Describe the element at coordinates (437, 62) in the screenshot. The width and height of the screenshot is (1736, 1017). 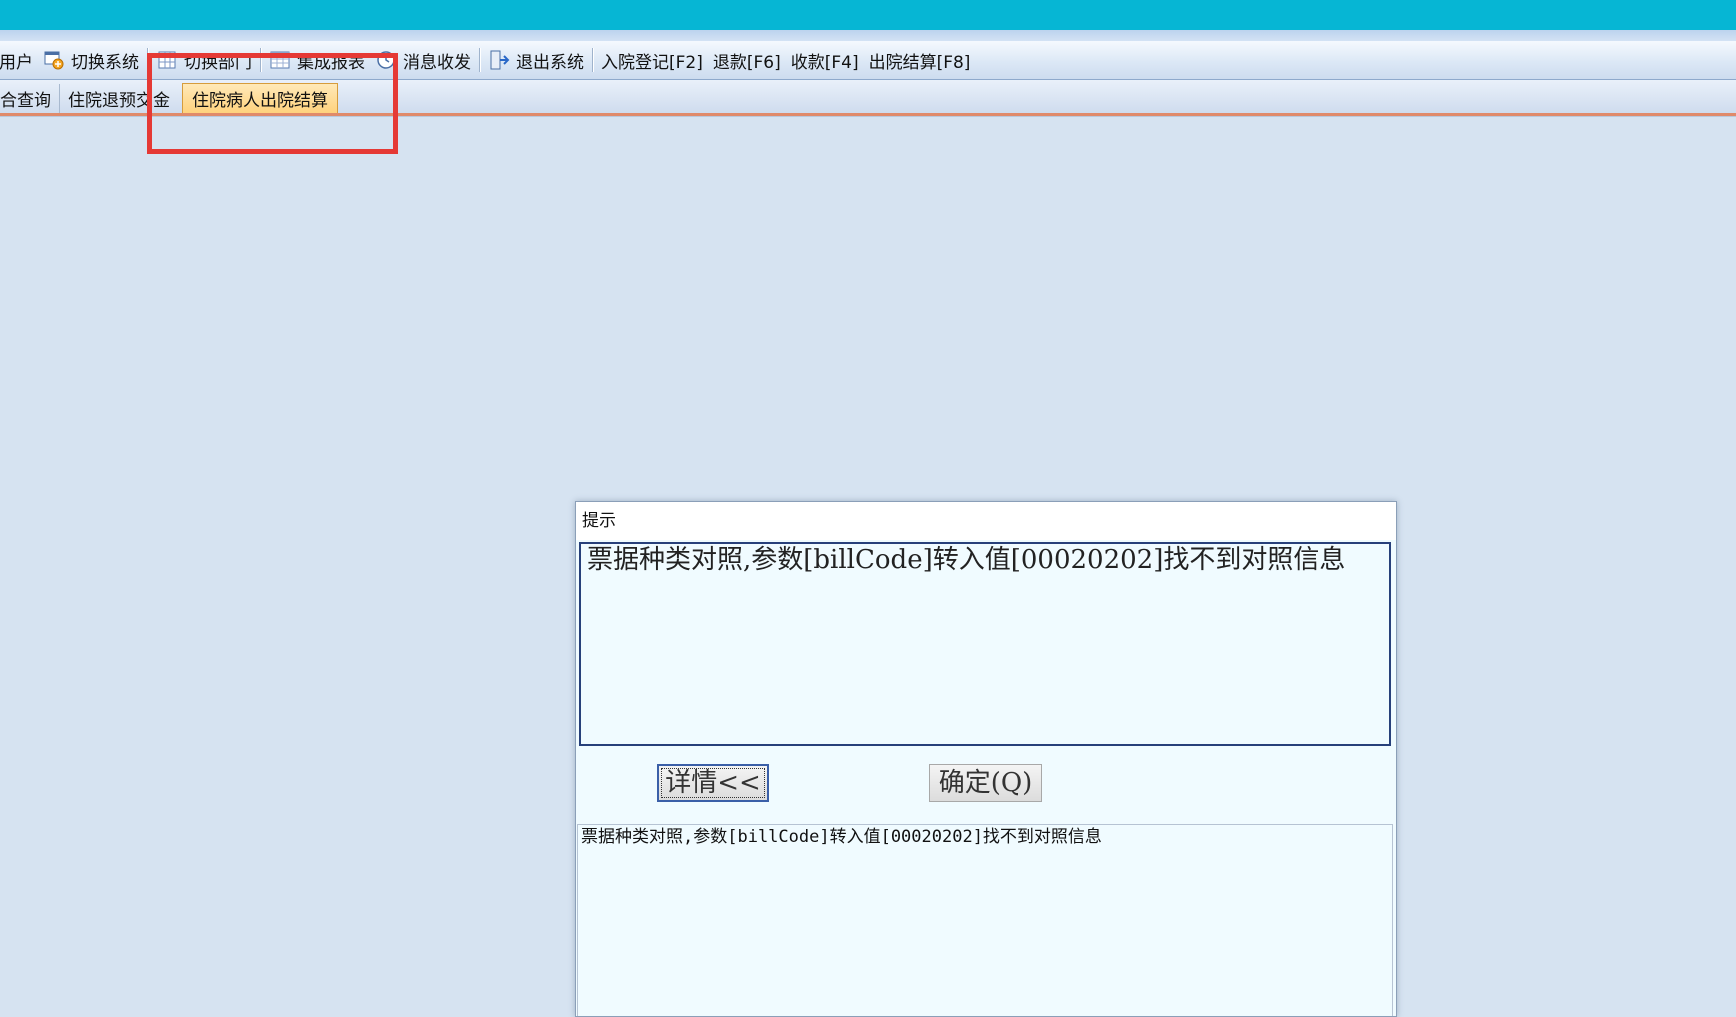
I see `toolbar-label-message: 消息收发` at that location.